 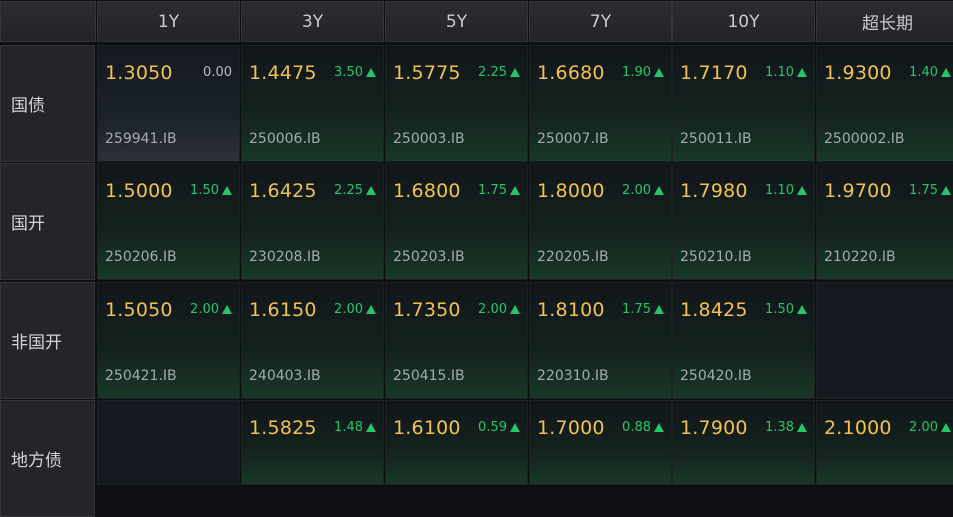 What do you see at coordinates (456, 442) in the screenshot?
I see `quote-cell: 1.6100 0.59` at bounding box center [456, 442].